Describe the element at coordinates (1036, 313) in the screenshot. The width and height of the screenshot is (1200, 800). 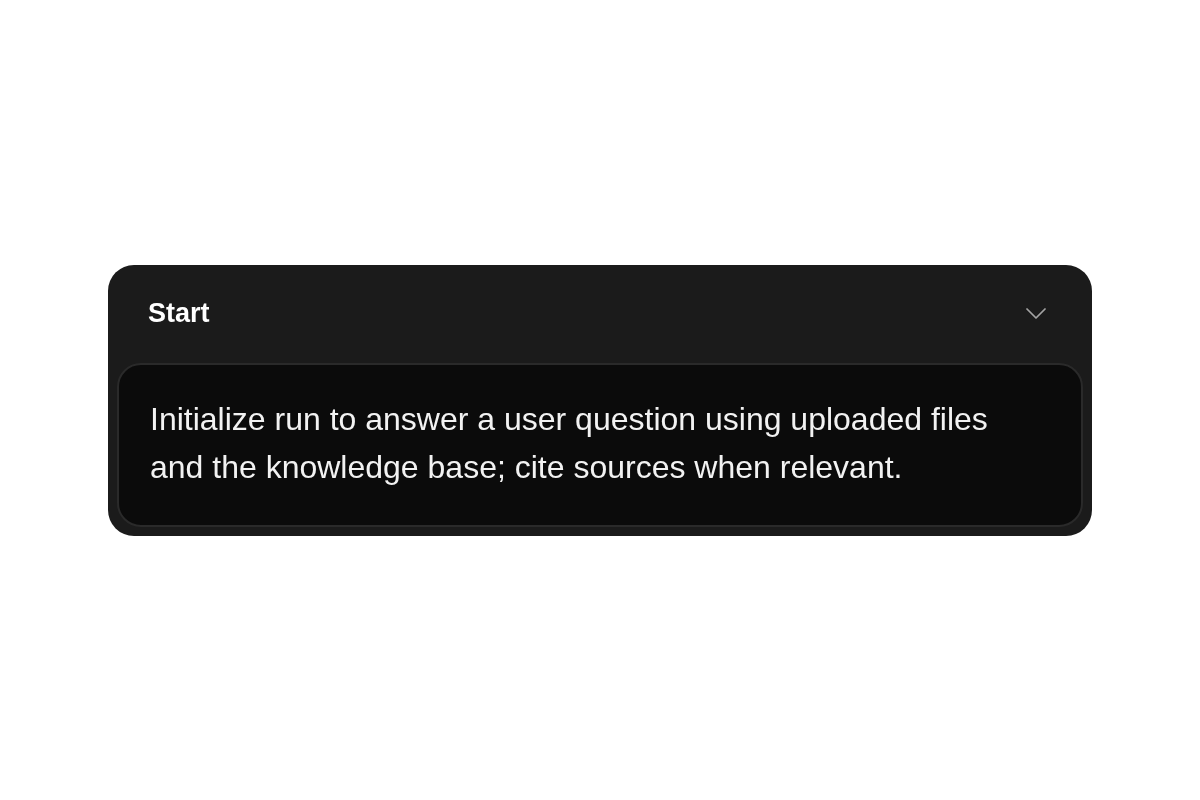
I see `chevron-icon` at that location.